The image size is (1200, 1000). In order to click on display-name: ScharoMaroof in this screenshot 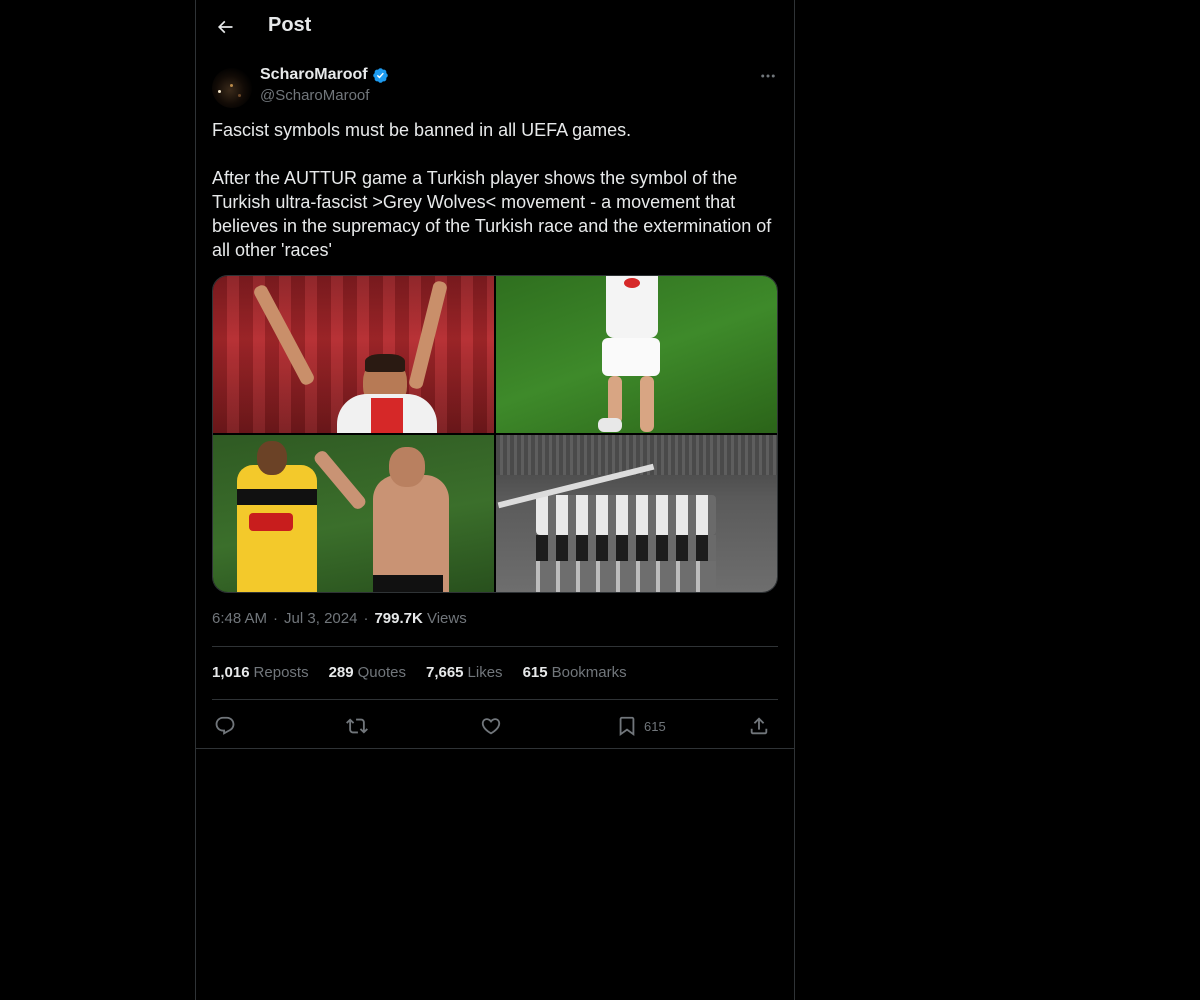, I will do `click(314, 75)`.